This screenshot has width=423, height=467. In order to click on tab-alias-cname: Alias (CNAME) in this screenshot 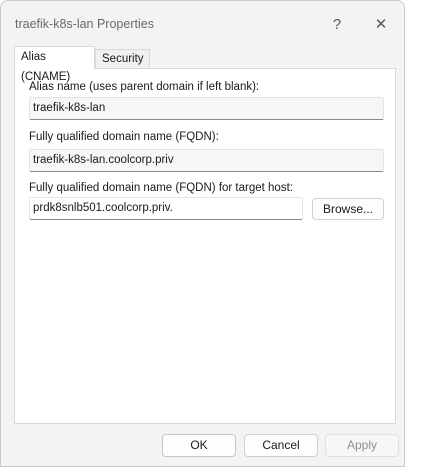, I will do `click(54, 64)`.